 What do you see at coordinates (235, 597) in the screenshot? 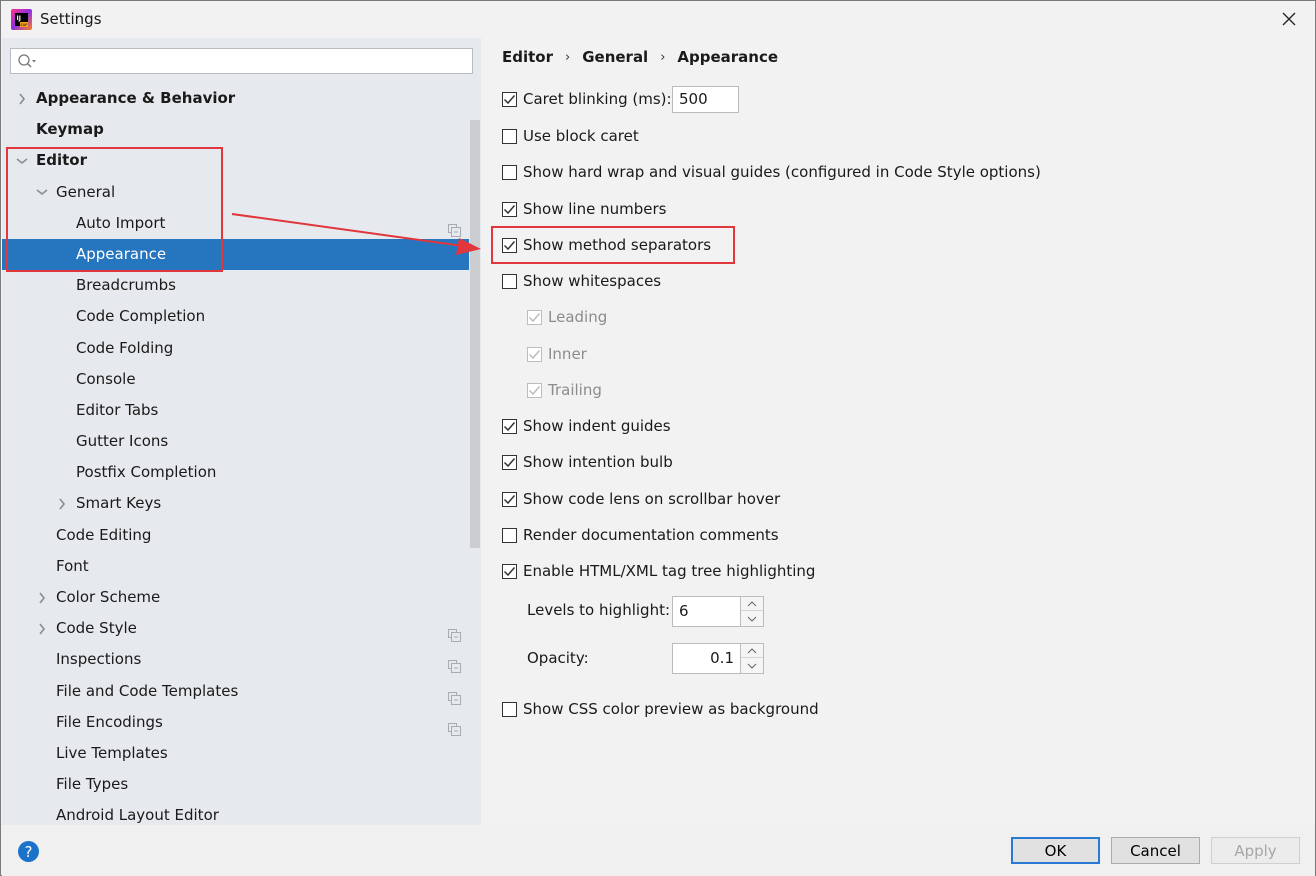
I see `sidebar-item-color-scheme: Color Scheme` at bounding box center [235, 597].